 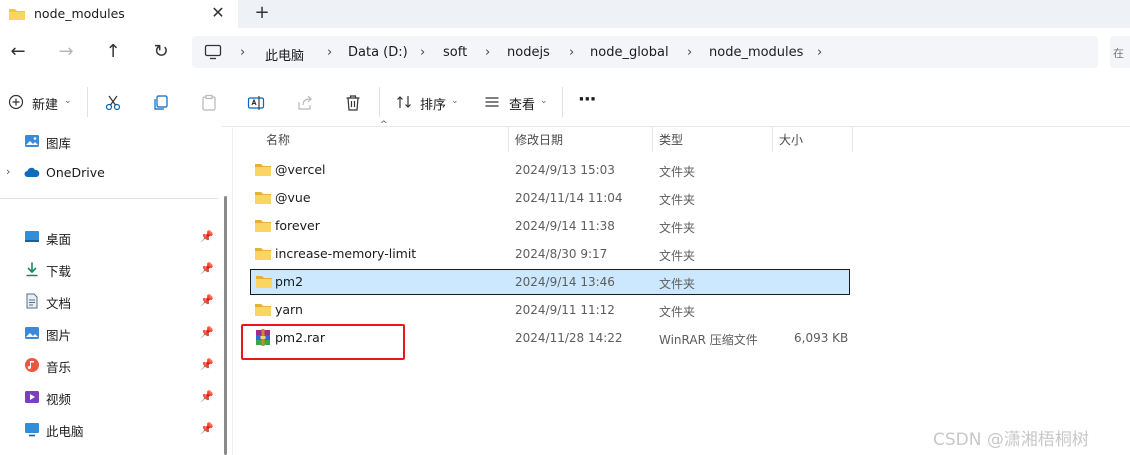 I want to click on file-row: forever 2024/9/14 11:38 文件夹, so click(x=549, y=226).